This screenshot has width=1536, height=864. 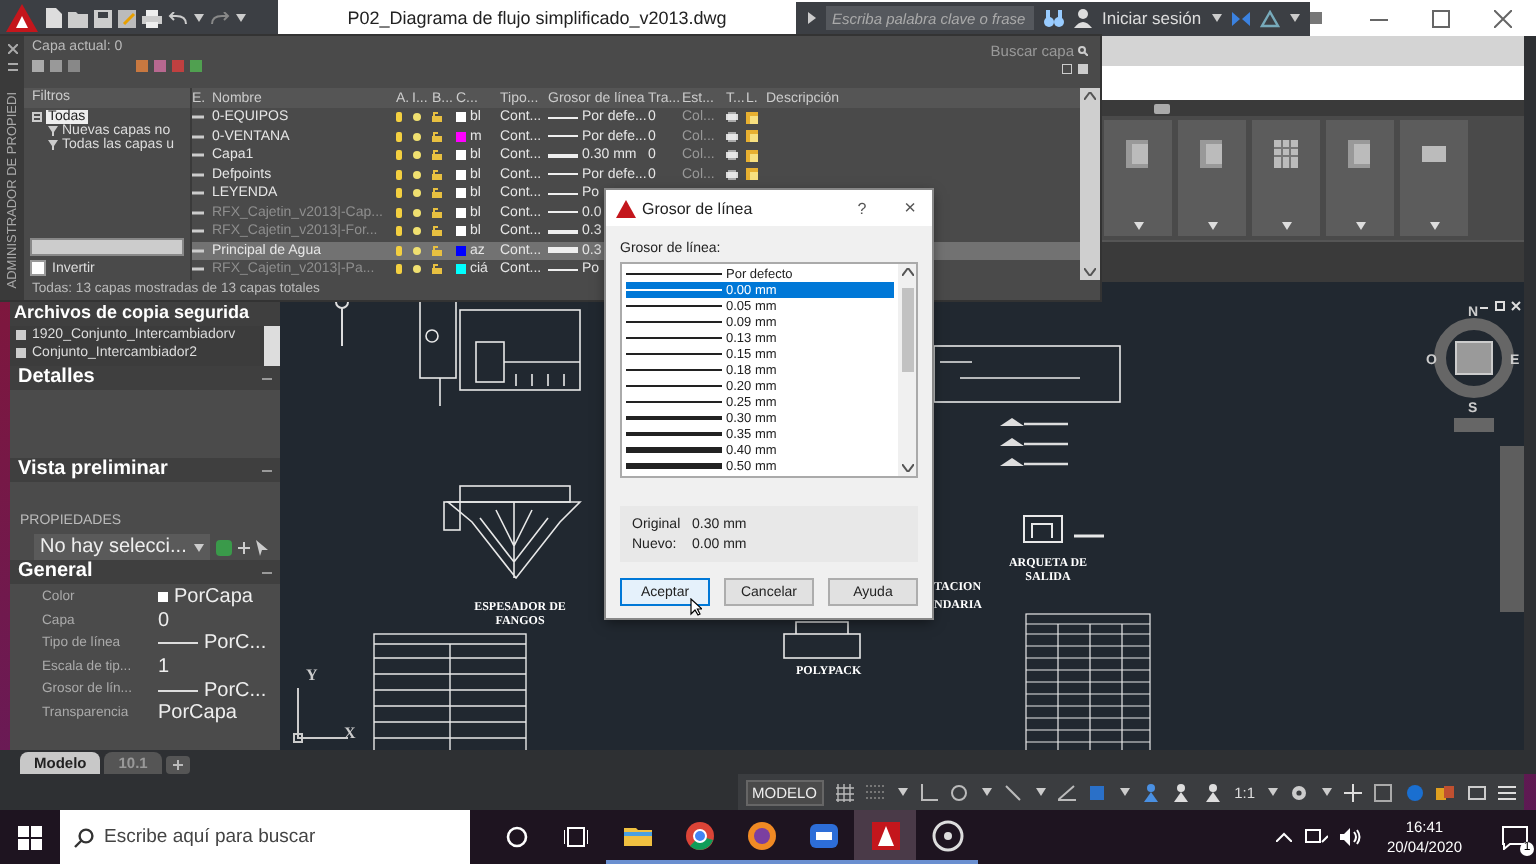 I want to click on palette-title: Vista preliminar, so click(x=93, y=470).